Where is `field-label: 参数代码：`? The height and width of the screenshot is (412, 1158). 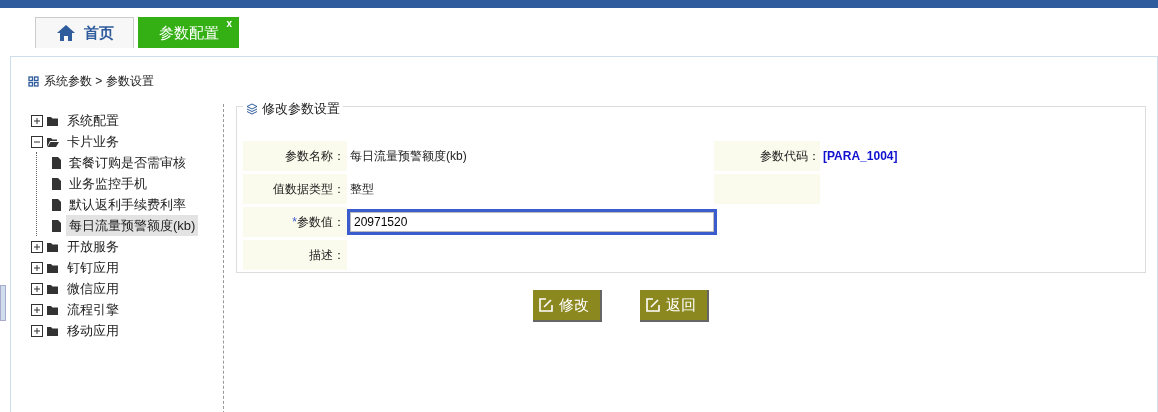 field-label: 参数代码： is located at coordinates (767, 156).